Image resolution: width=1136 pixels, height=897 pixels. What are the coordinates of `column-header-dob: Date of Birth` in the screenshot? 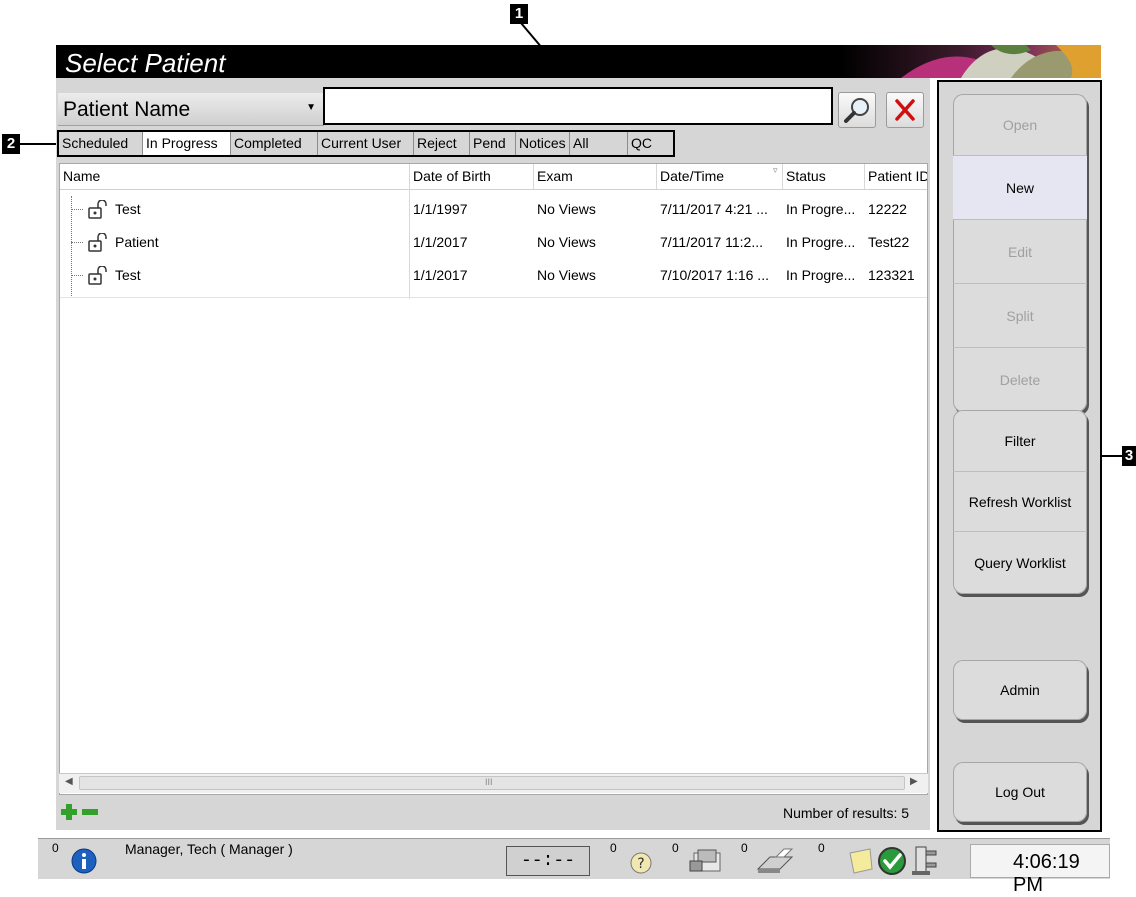 It's located at (472, 176).